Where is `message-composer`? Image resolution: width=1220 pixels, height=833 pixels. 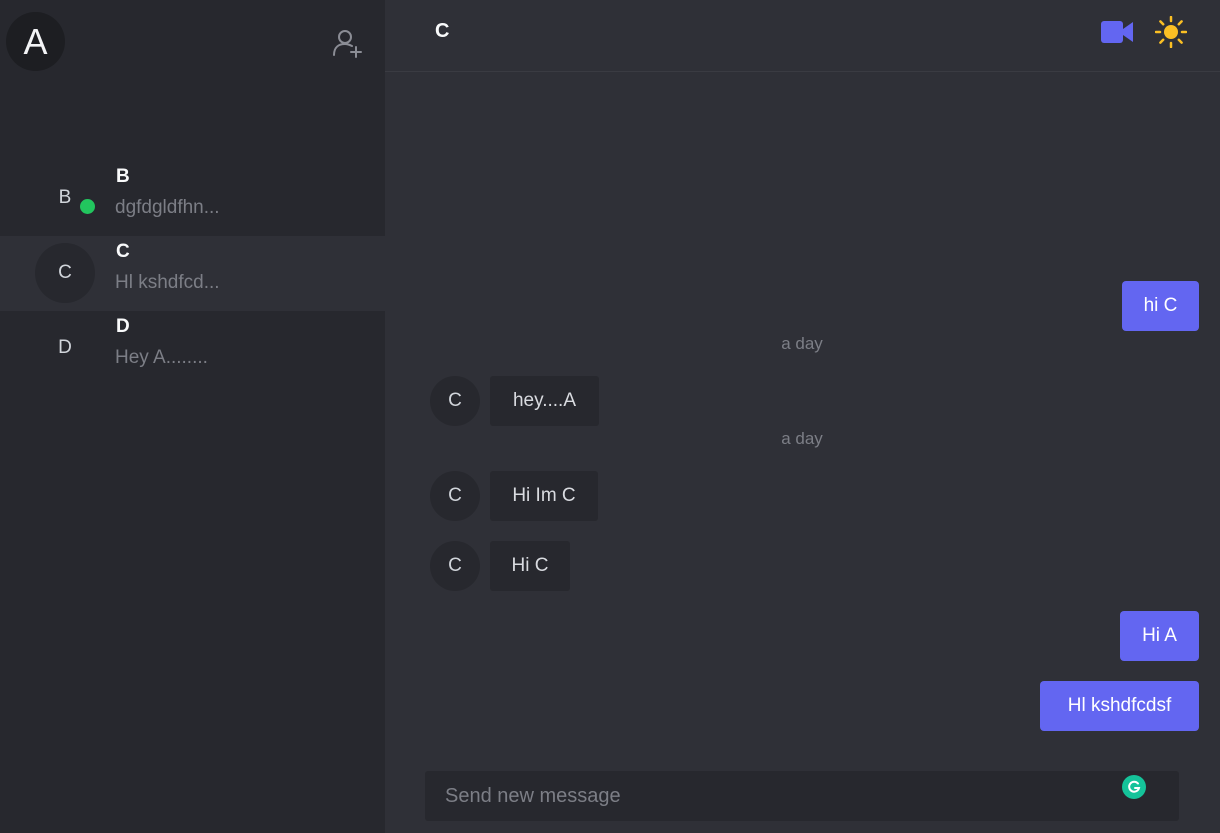
message-composer is located at coordinates (802, 796).